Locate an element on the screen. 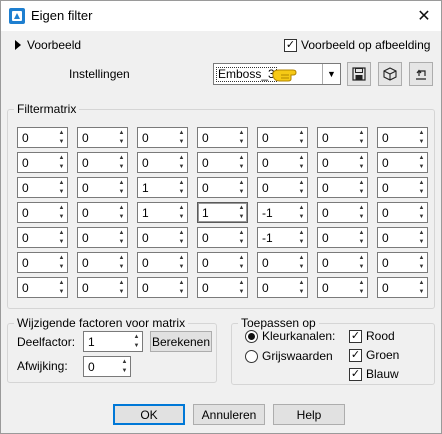  reset-preset-button is located at coordinates (390, 74).